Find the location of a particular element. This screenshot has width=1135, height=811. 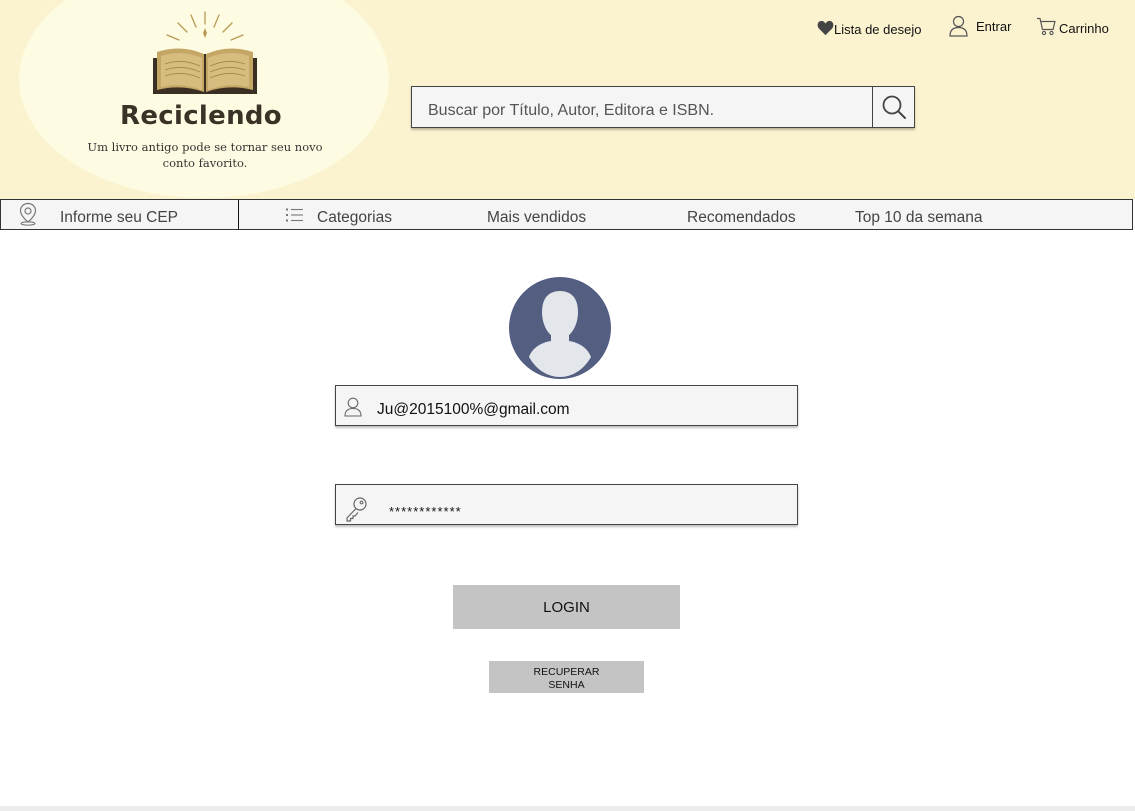

wishlist-link: Lista de desejo is located at coordinates (869, 27).